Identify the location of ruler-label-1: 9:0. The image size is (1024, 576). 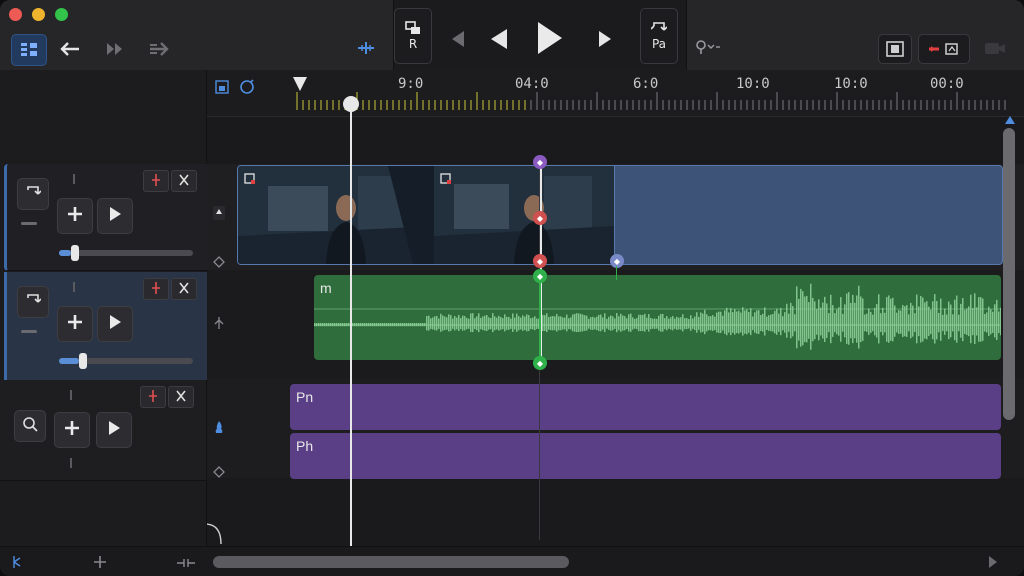
(411, 84).